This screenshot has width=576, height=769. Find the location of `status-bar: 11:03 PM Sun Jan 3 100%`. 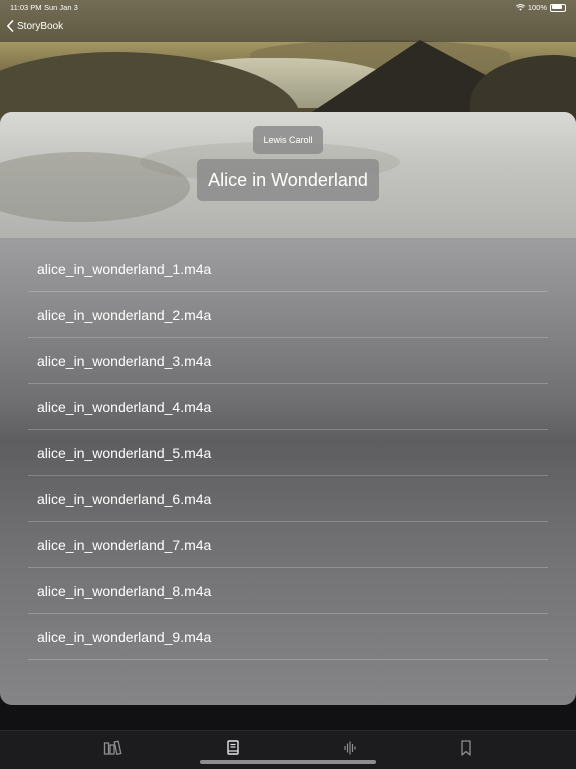

status-bar: 11:03 PM Sun Jan 3 100% is located at coordinates (288, 7).